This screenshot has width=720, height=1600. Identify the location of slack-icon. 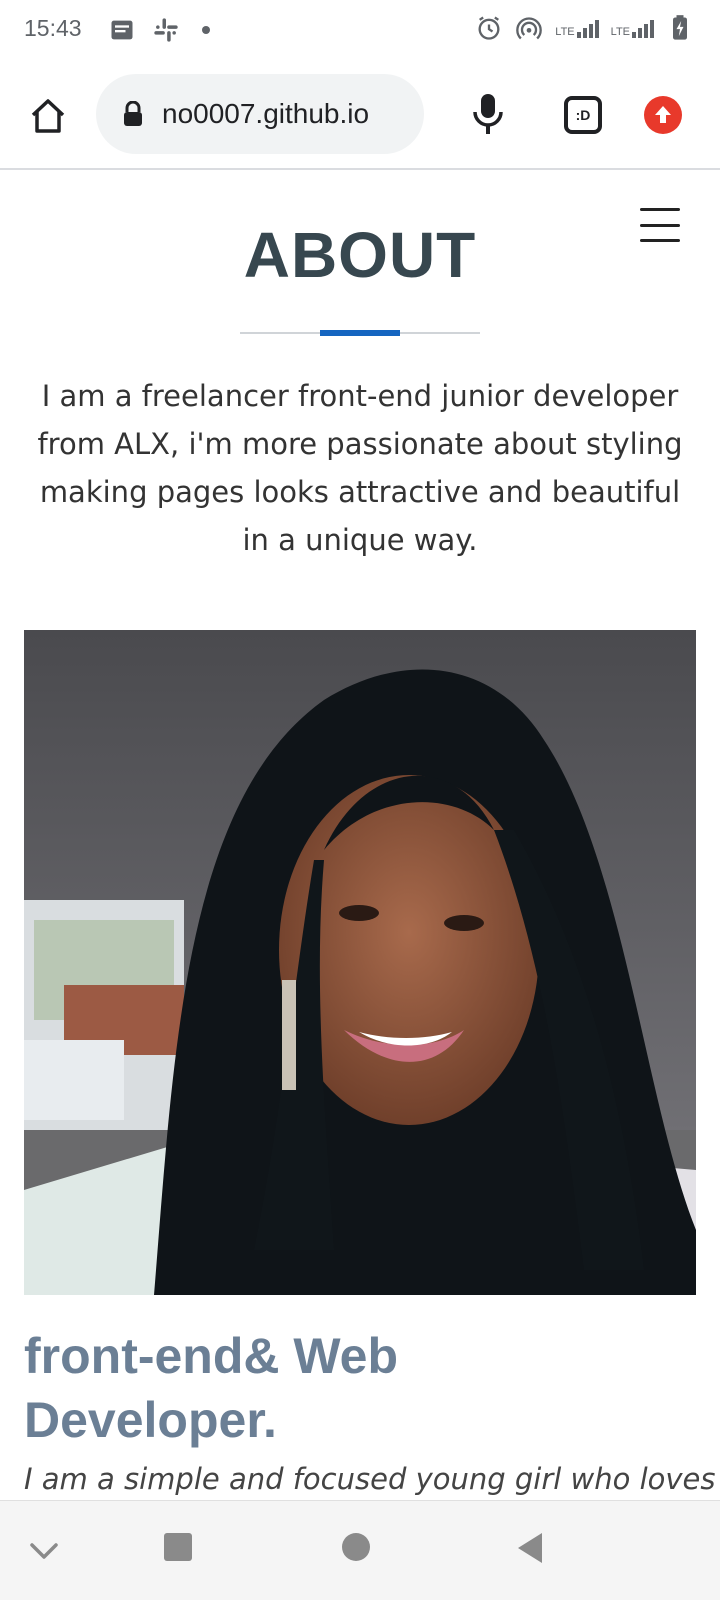
(166, 30).